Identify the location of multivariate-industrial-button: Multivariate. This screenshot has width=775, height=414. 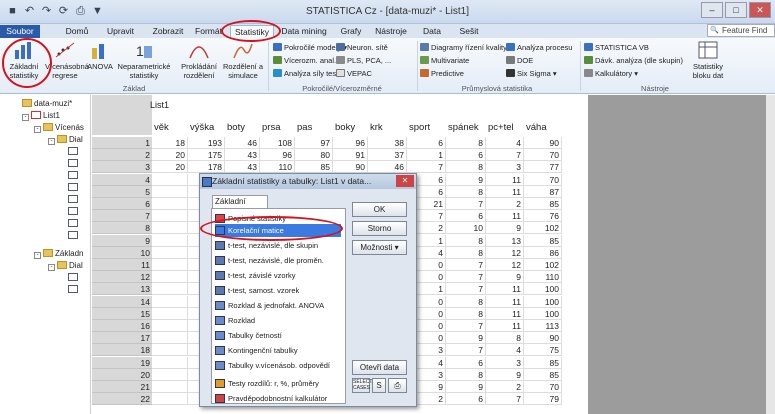
(444, 61).